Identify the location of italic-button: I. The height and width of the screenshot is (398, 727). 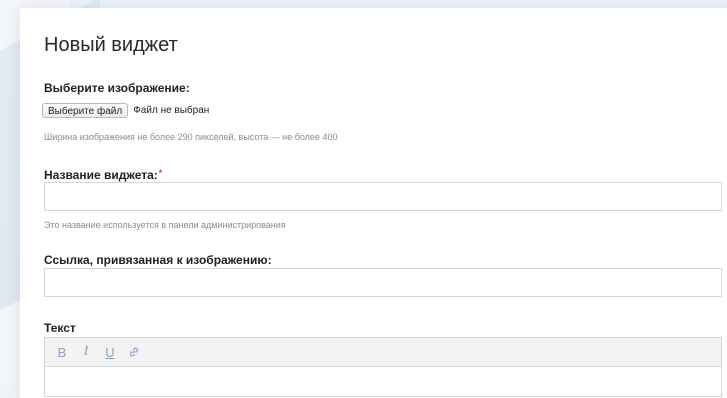
(86, 352).